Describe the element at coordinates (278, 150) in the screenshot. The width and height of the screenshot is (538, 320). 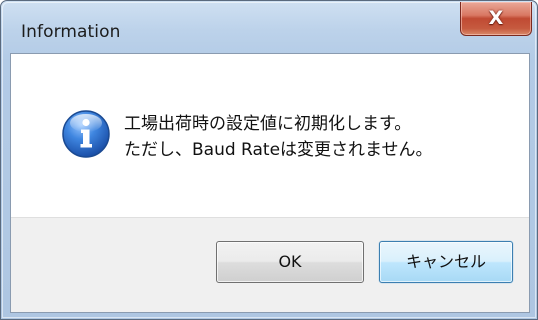
I see `message-line-2: ただし、Baud Rateは変更されません。` at that location.